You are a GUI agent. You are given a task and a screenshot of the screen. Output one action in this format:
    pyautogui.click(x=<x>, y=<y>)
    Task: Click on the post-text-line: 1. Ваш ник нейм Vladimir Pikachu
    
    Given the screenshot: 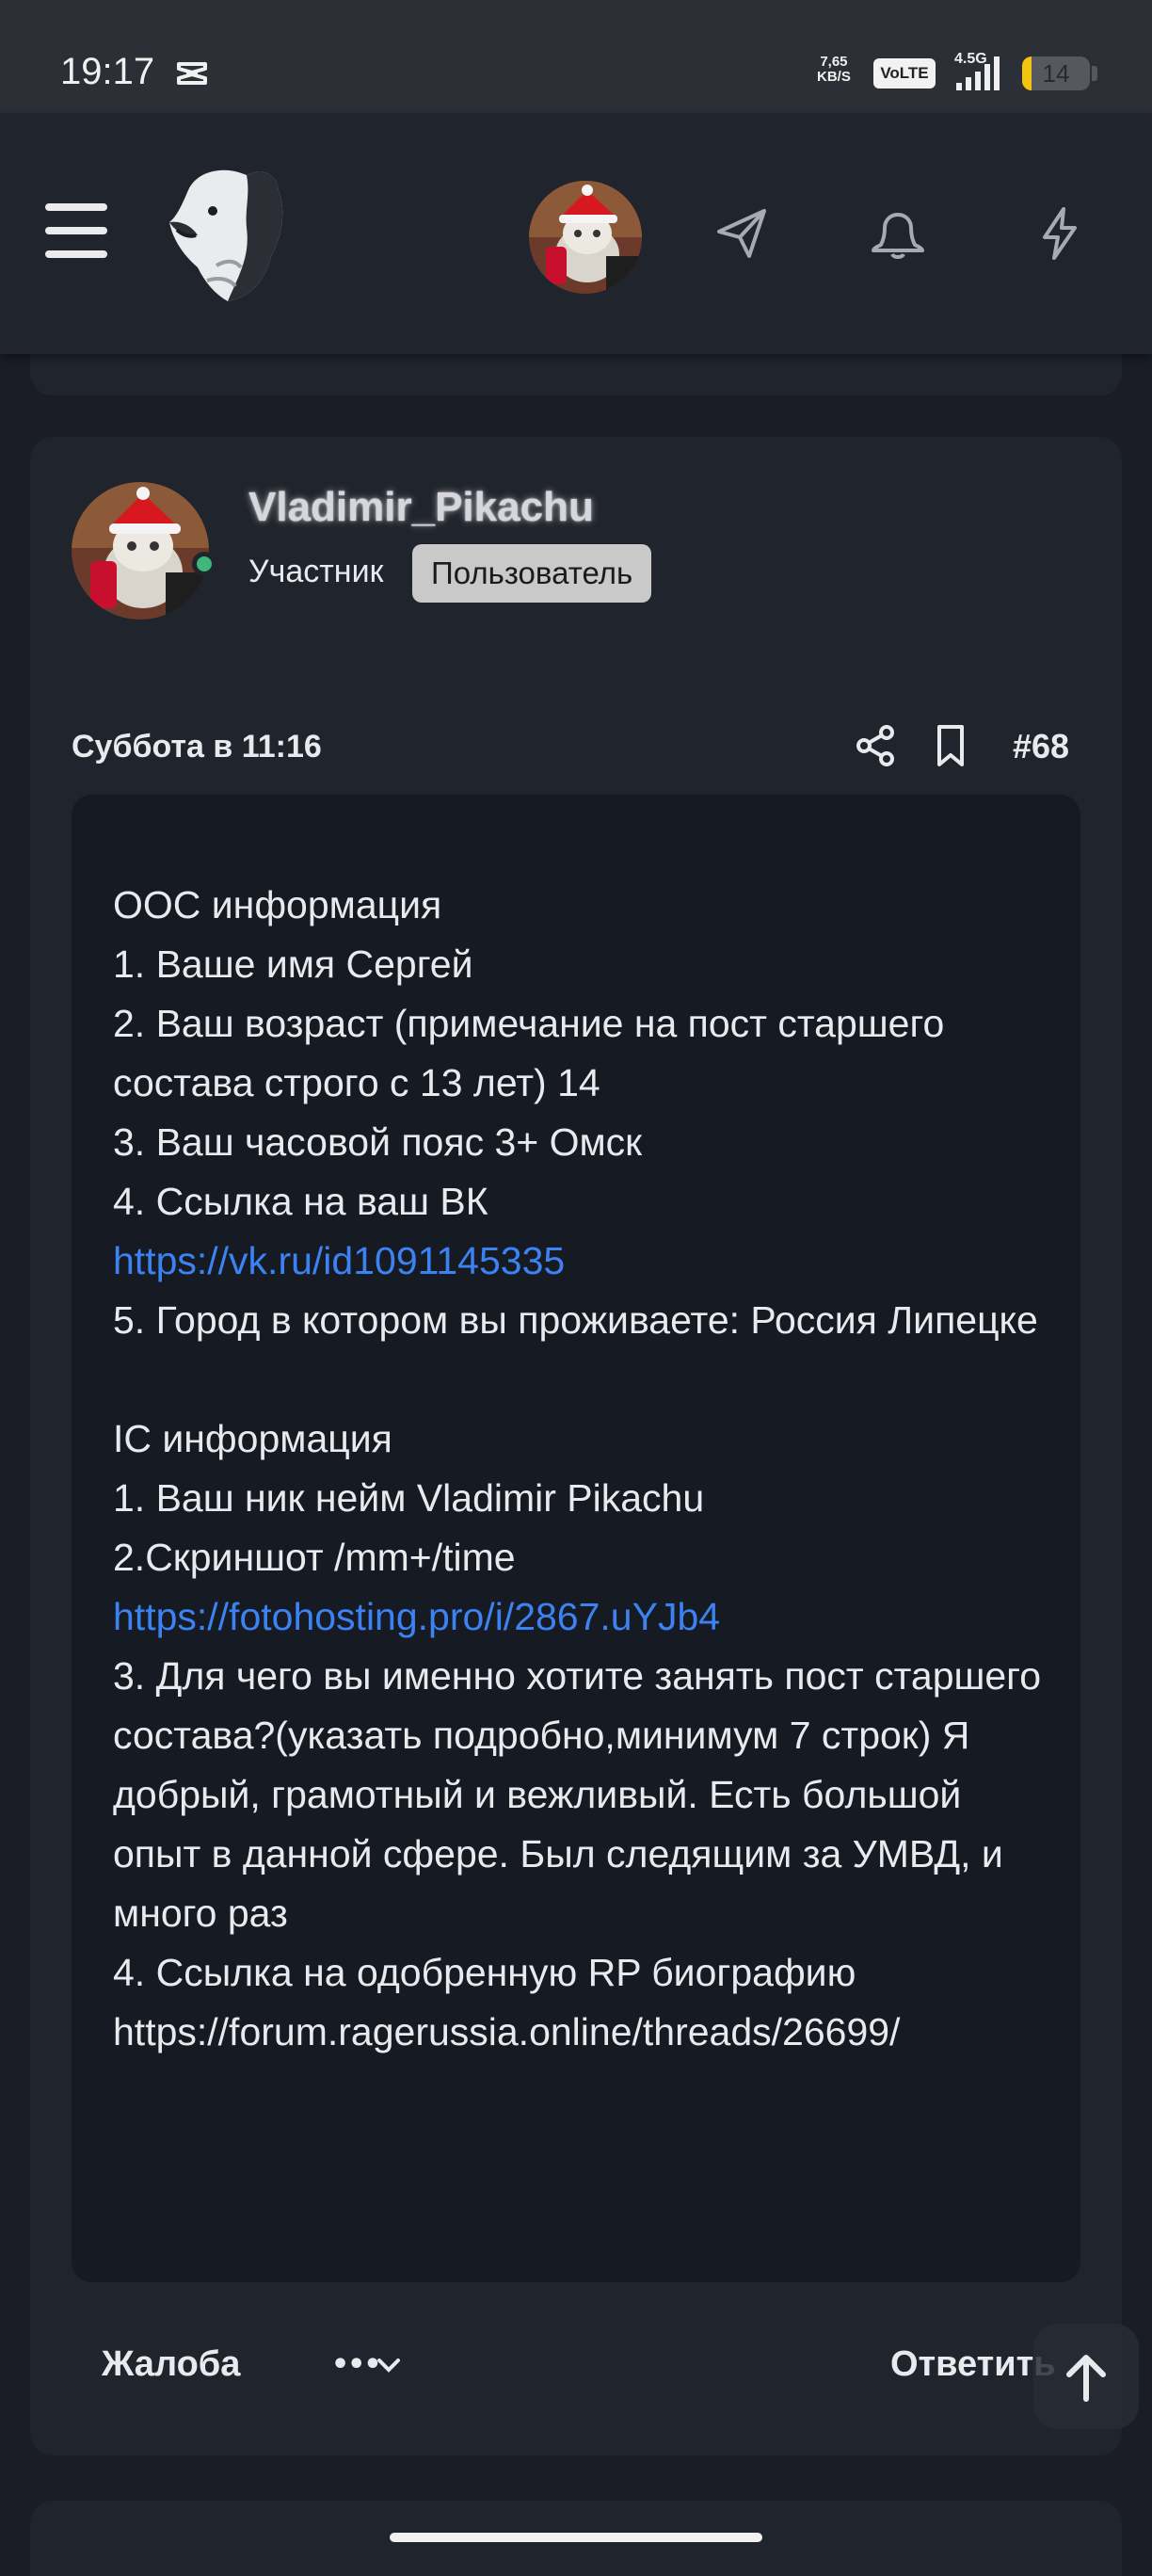 What is the action you would take?
    pyautogui.click(x=409, y=1498)
    